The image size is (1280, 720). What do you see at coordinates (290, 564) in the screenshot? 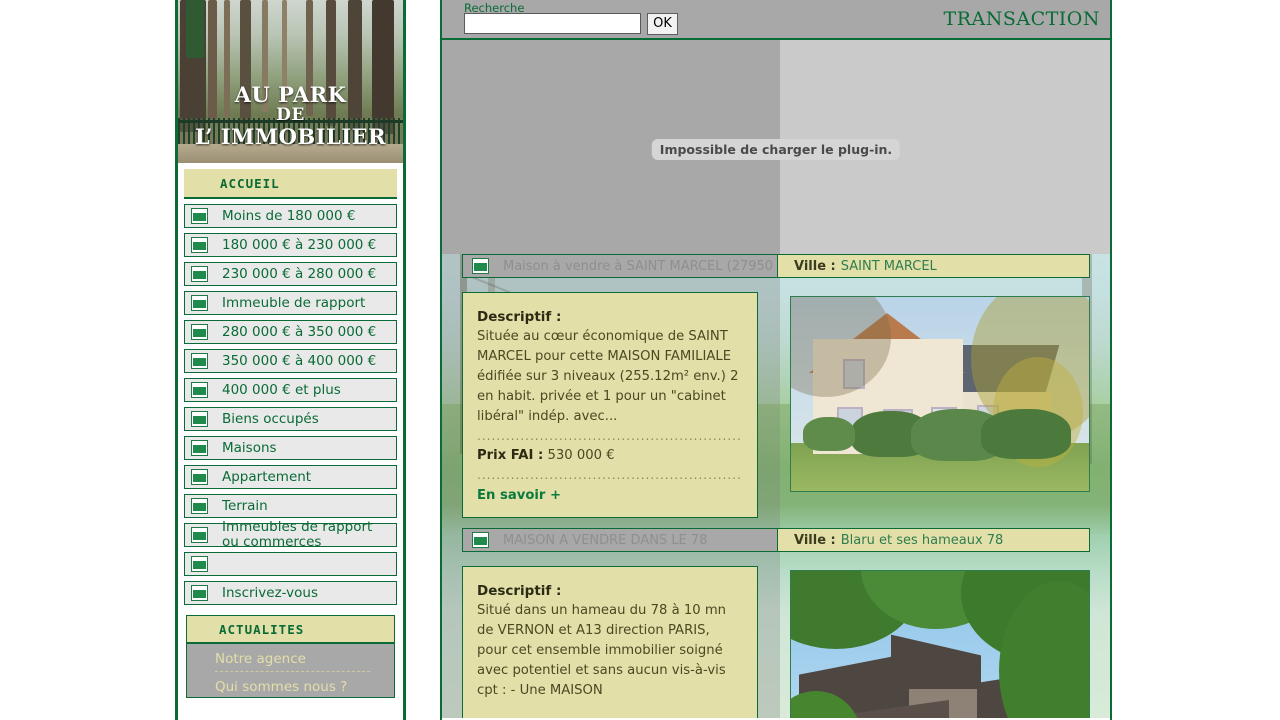
I see `sidebar-item-blank` at bounding box center [290, 564].